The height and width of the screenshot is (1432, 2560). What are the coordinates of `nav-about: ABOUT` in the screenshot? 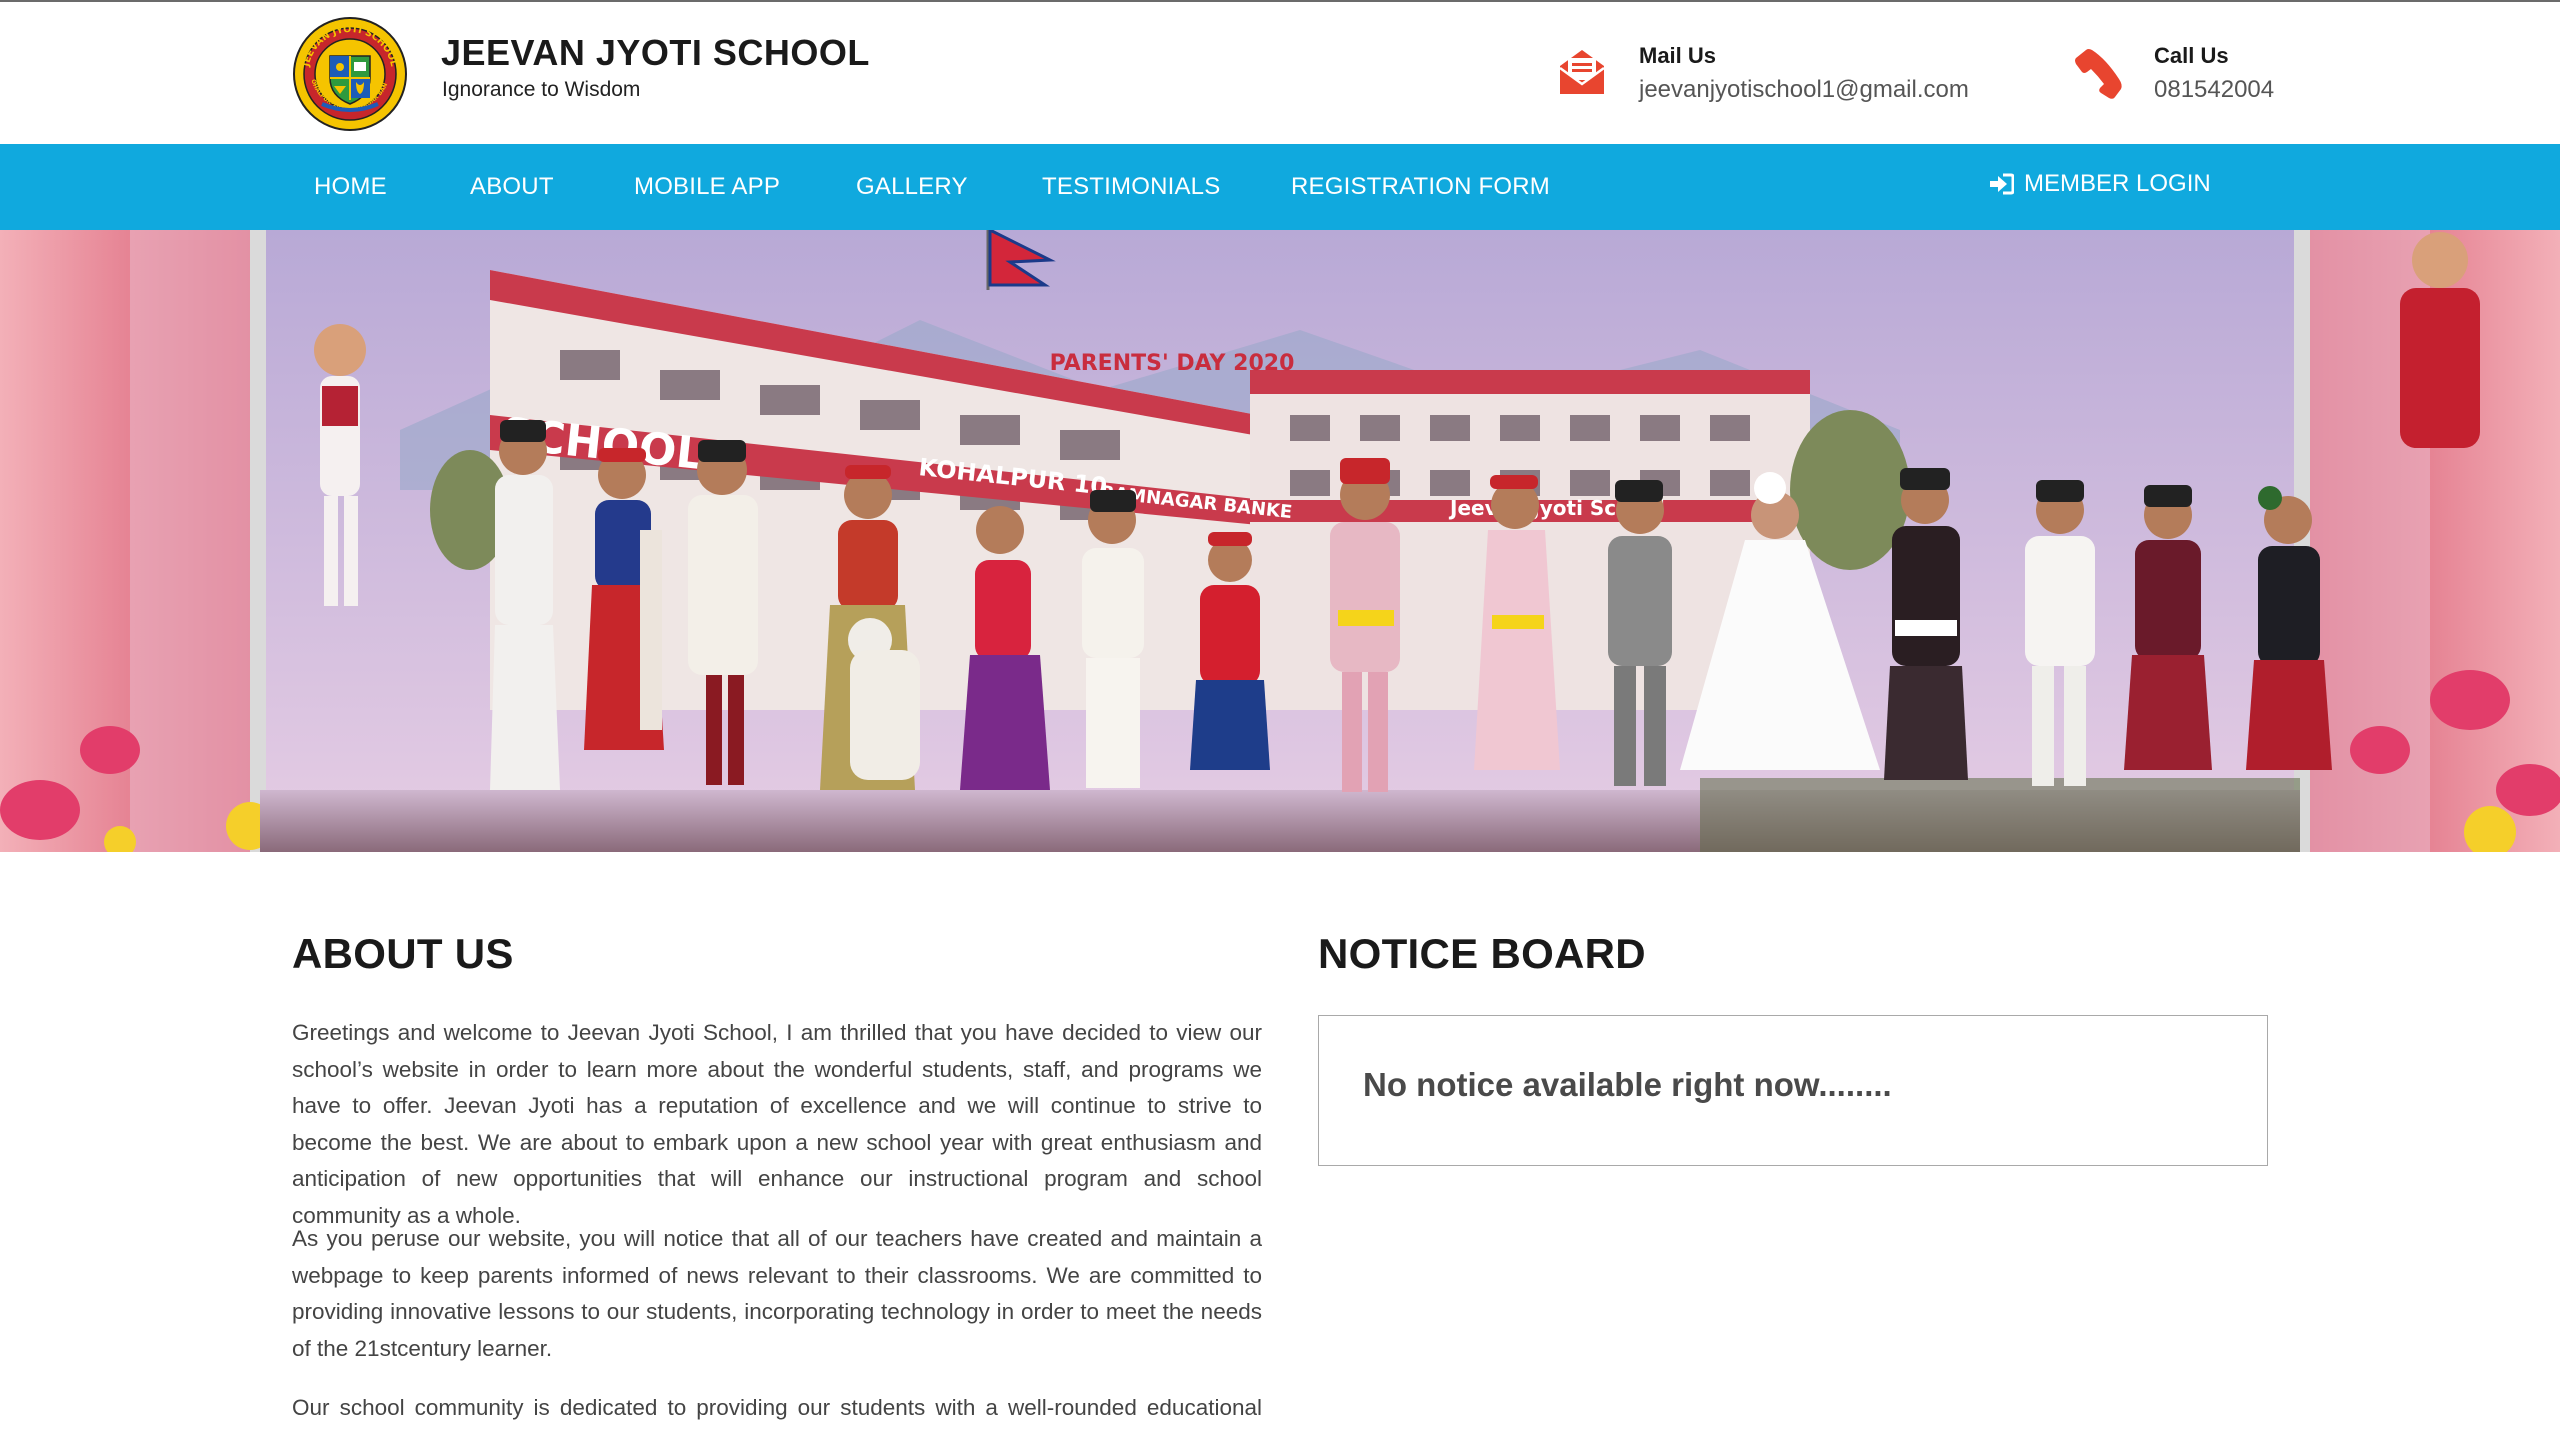 It's located at (512, 187).